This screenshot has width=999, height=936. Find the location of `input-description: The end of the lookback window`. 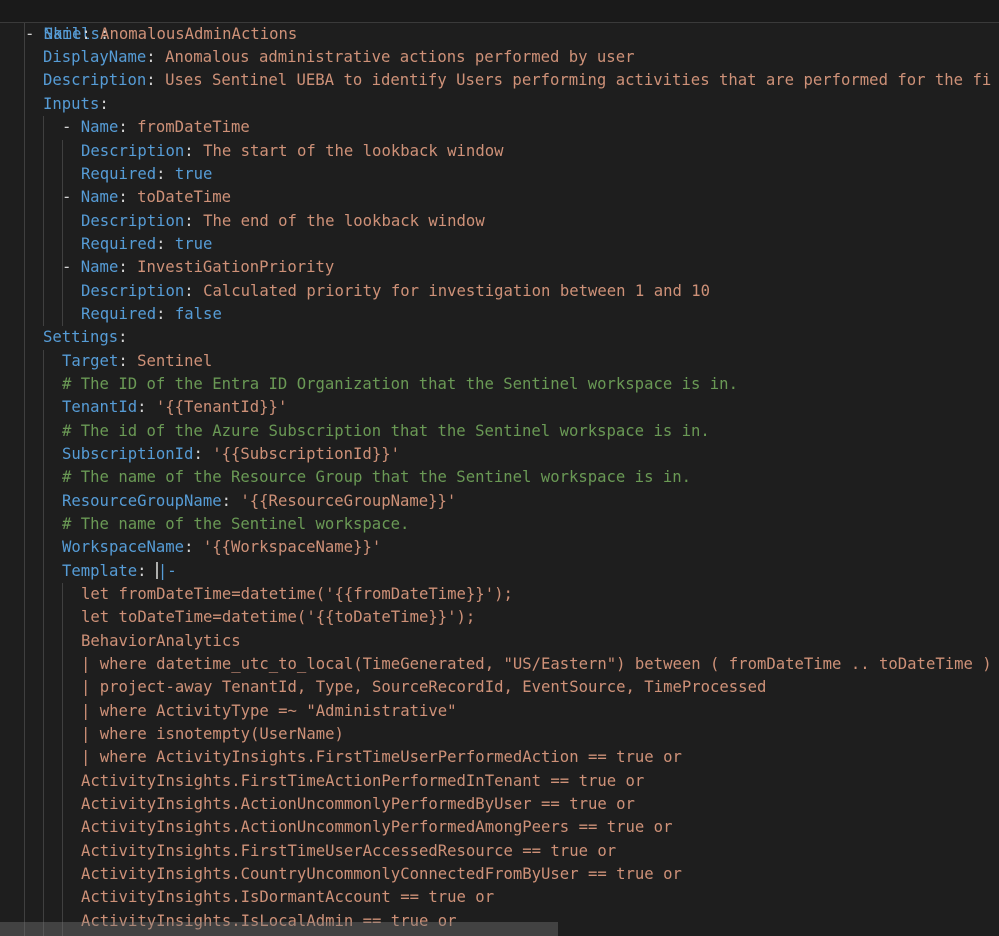

input-description: The end of the lookback window is located at coordinates (344, 221).